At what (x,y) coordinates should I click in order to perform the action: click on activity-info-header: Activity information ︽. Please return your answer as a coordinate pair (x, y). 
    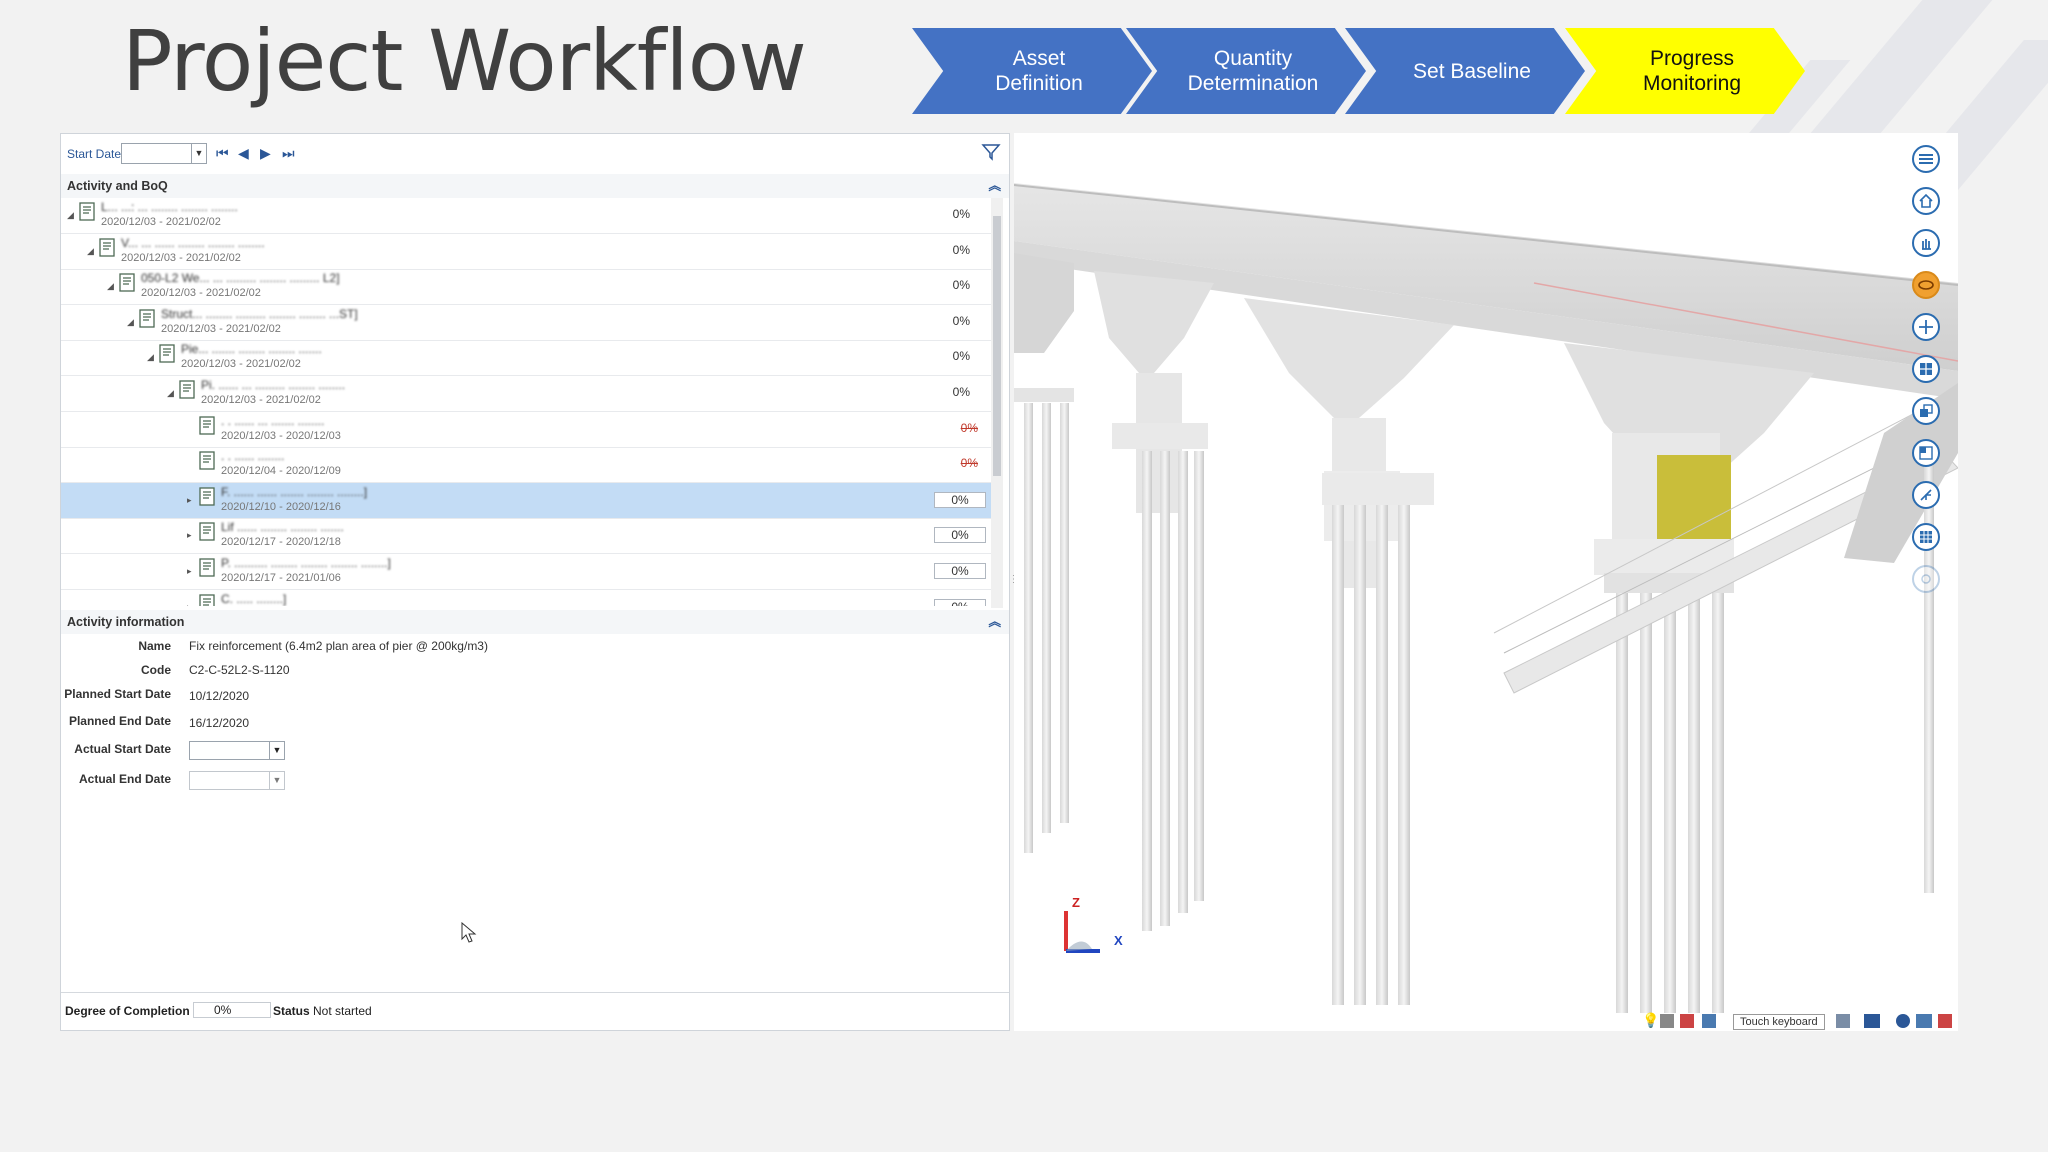
    Looking at the image, I should click on (535, 622).